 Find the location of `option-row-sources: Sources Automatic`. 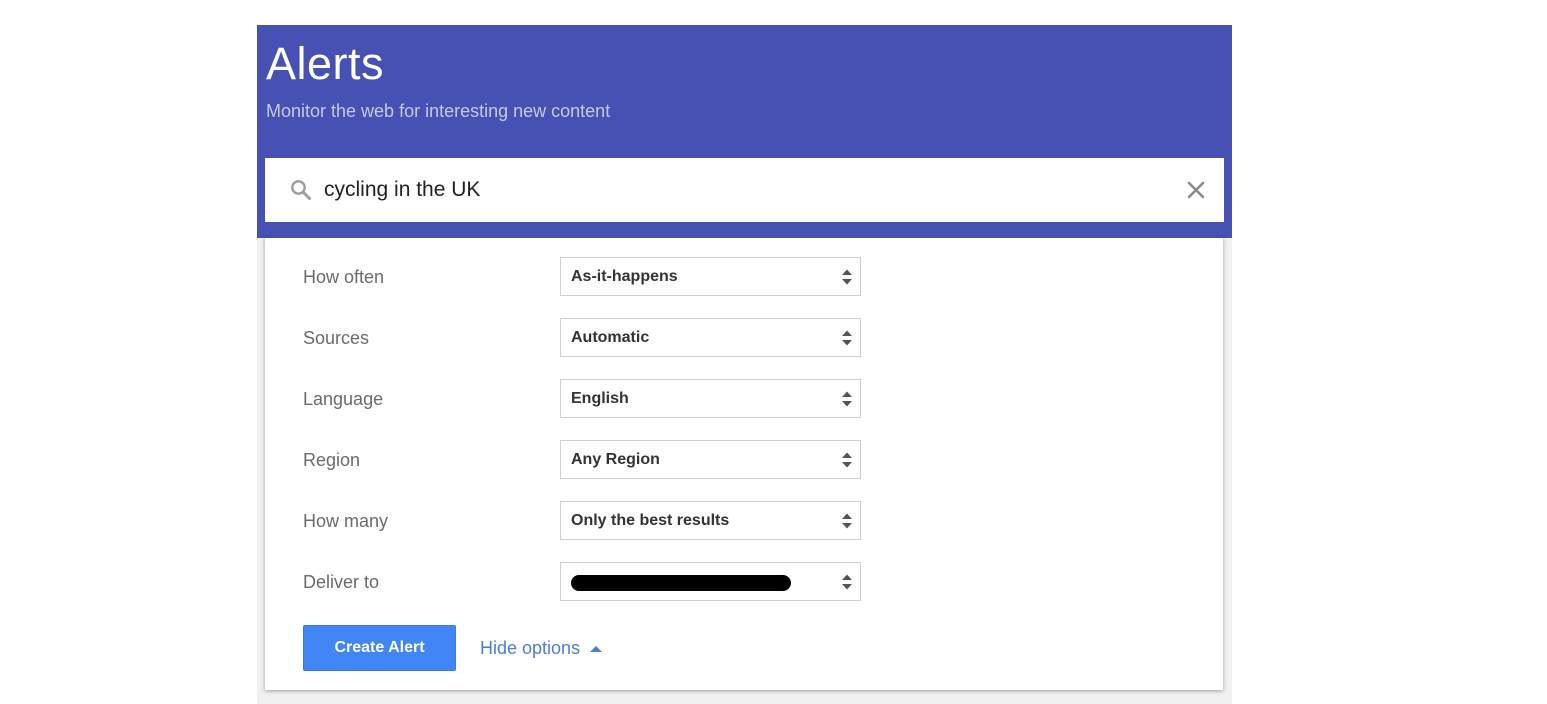

option-row-sources: Sources Automatic is located at coordinates (744, 339).